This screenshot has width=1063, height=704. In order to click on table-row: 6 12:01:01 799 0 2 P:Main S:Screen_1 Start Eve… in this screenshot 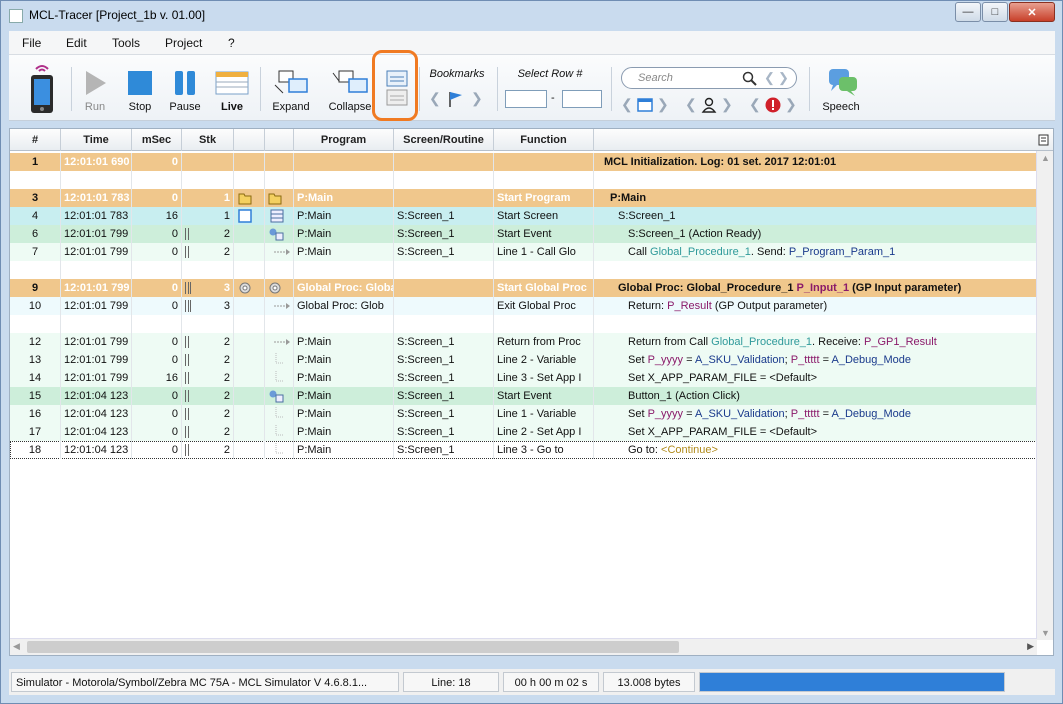, I will do `click(523, 234)`.